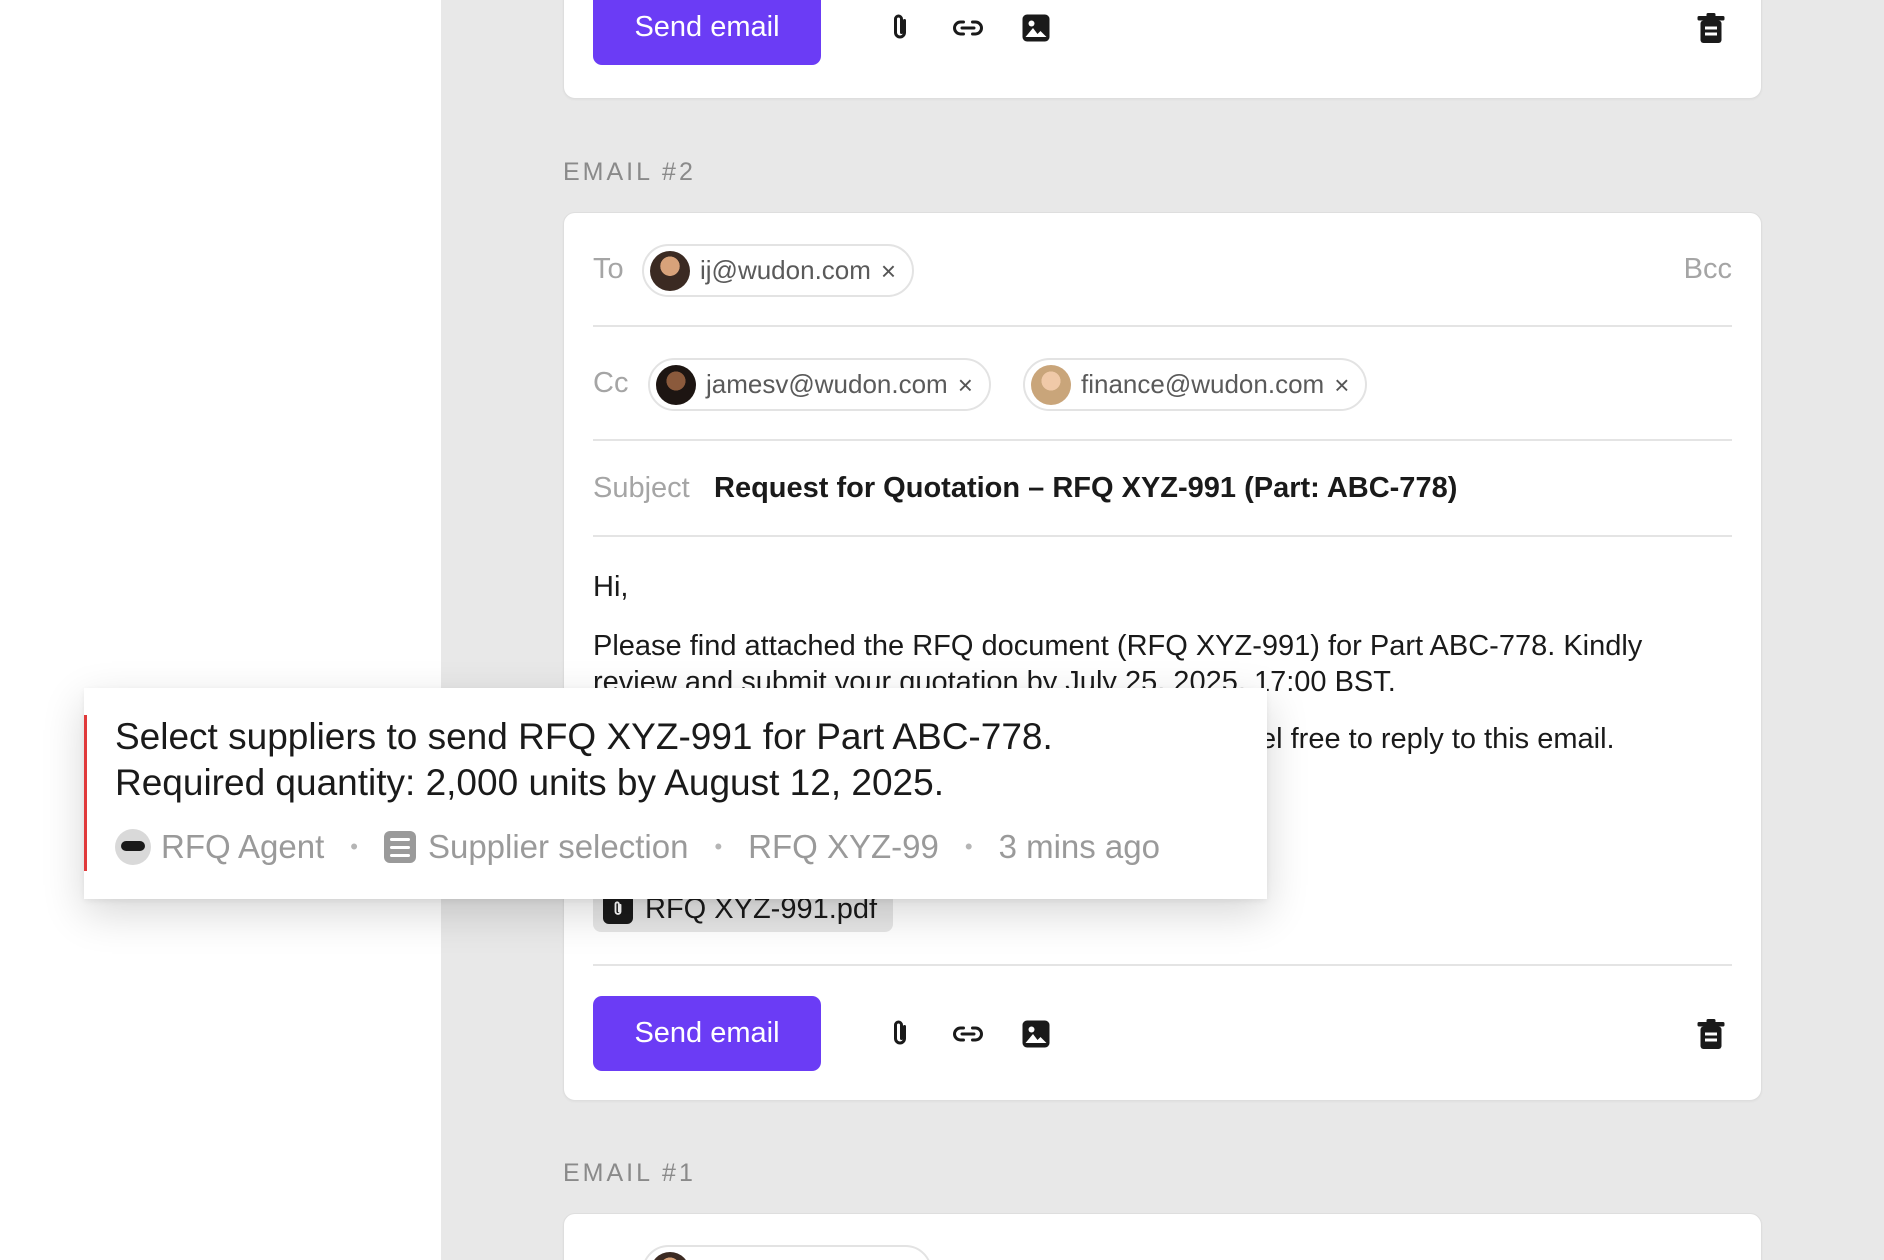 The height and width of the screenshot is (1260, 1884). What do you see at coordinates (827, 384) in the screenshot?
I see `recipient-email: jamesv@wudon.com` at bounding box center [827, 384].